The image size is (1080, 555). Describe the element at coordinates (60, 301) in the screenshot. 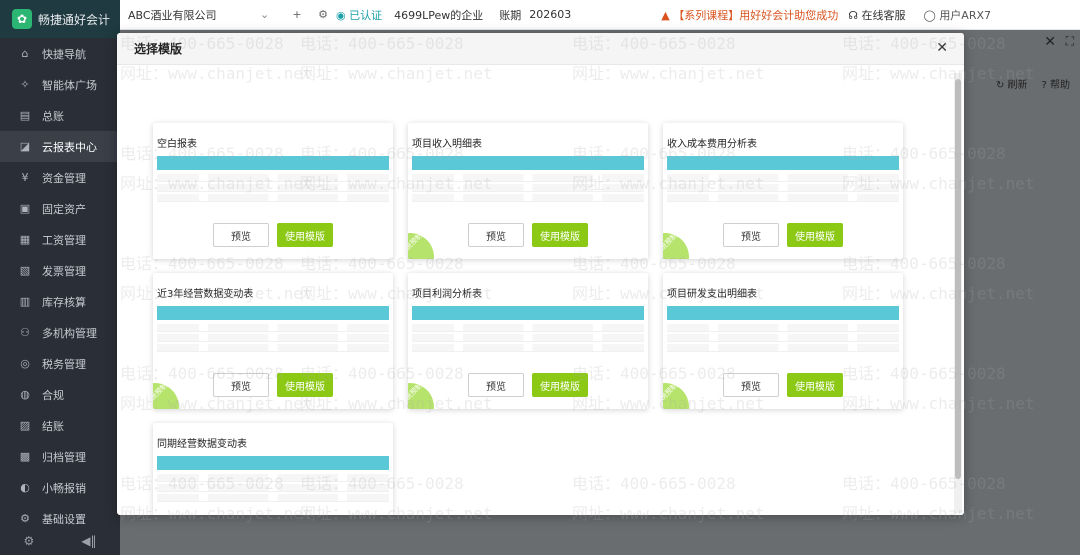

I see `sidebar-item-9: ▥ 库存核算` at that location.